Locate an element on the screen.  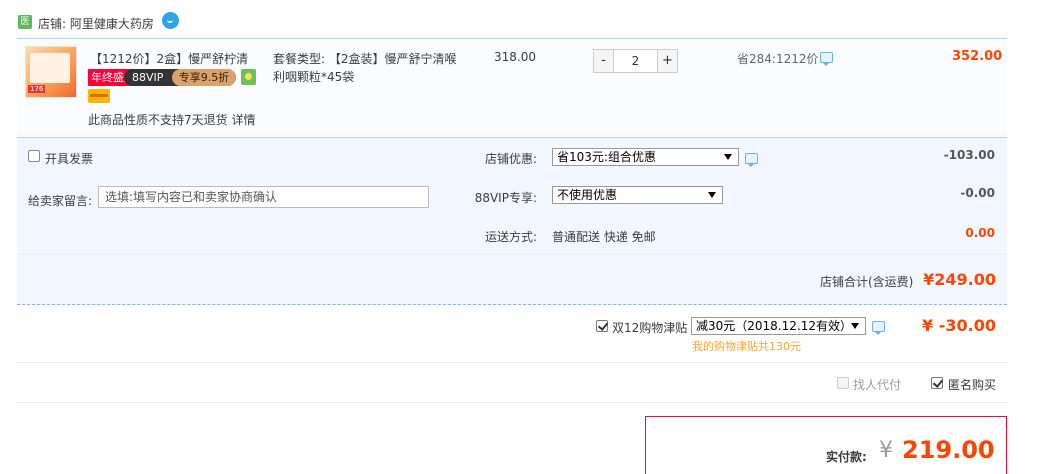
shipping-method: 普通配送 快递 免邮 is located at coordinates (604, 237).